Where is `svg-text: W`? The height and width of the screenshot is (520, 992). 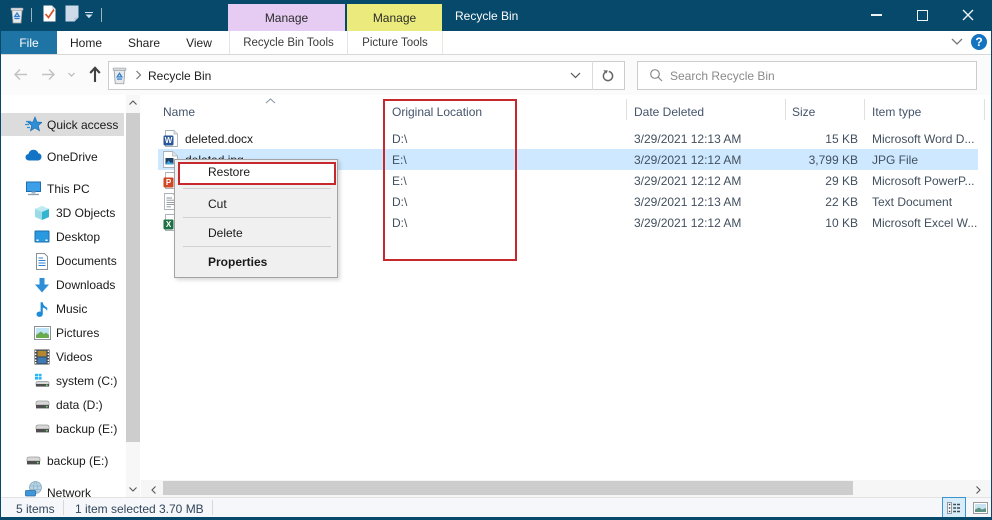
svg-text: W is located at coordinates (169, 140).